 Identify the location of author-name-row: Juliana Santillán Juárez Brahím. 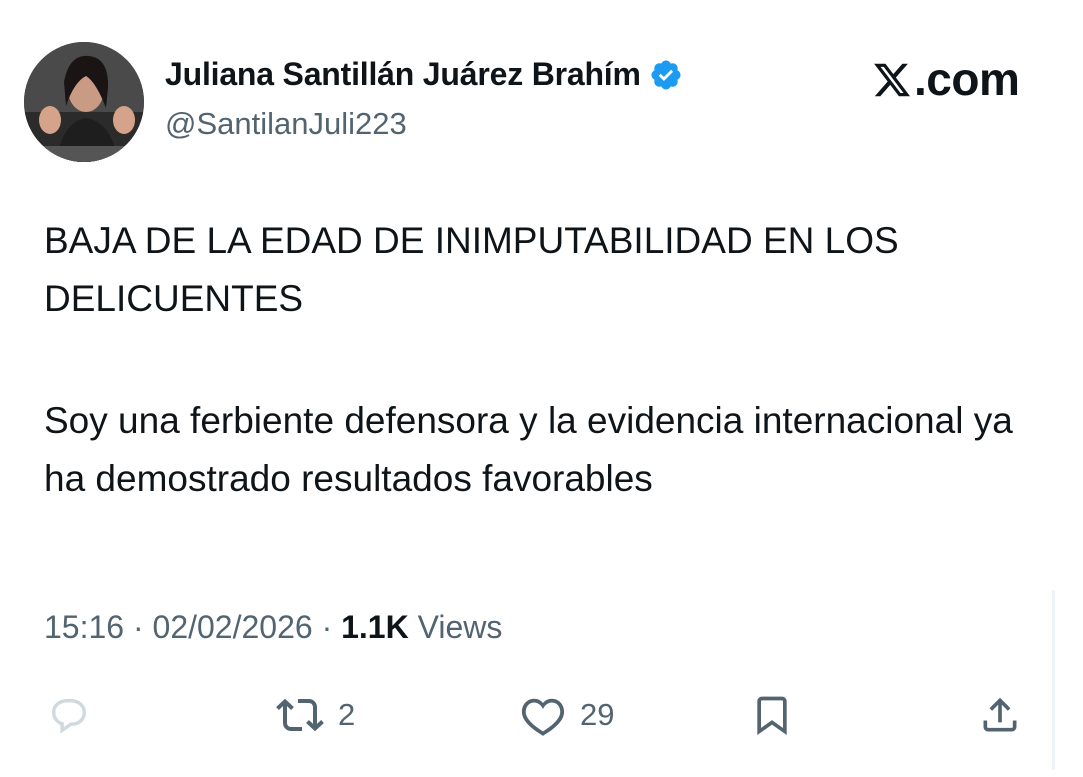
(424, 74).